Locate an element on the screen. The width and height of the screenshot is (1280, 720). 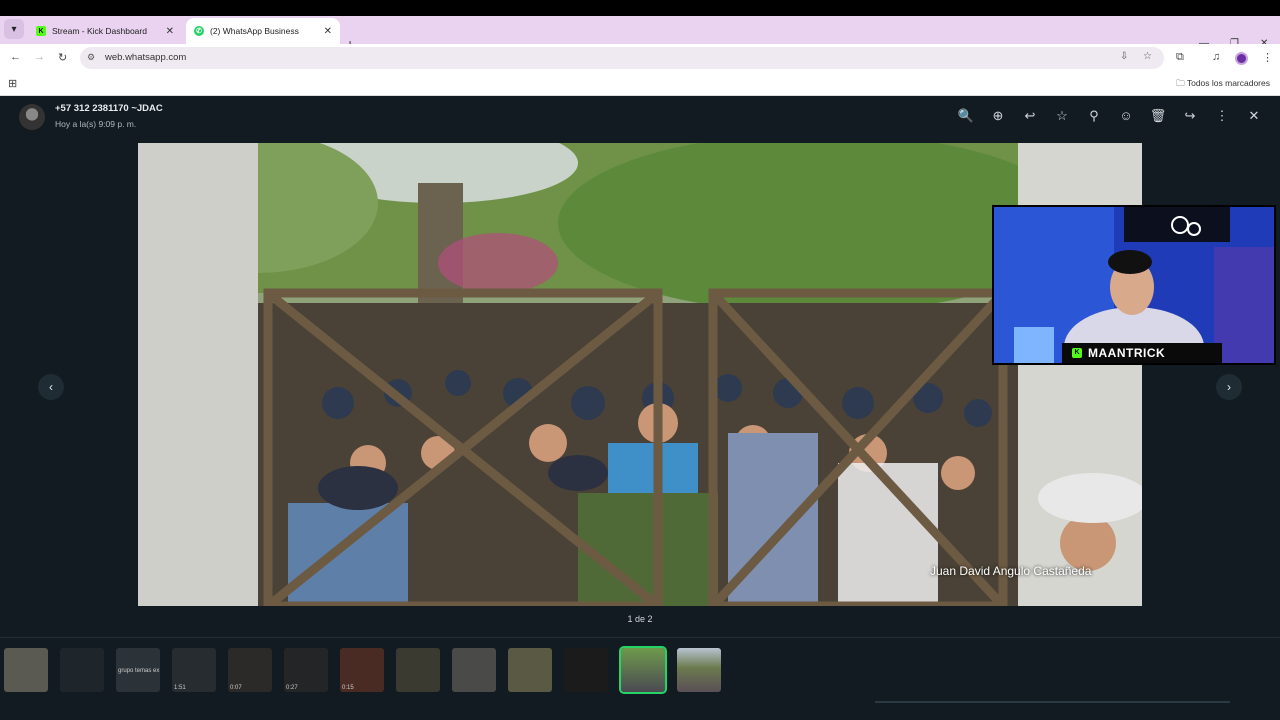
delete-icon: 🗑 is located at coordinates (1158, 116).